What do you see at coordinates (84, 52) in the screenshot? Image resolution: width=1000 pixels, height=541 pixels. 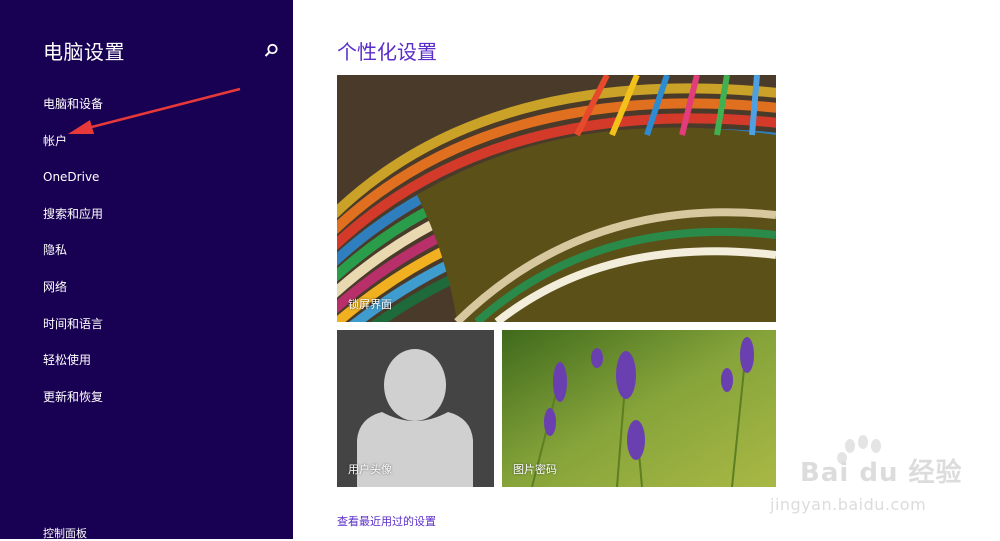 I see `sidebar-title: 电脑设置` at bounding box center [84, 52].